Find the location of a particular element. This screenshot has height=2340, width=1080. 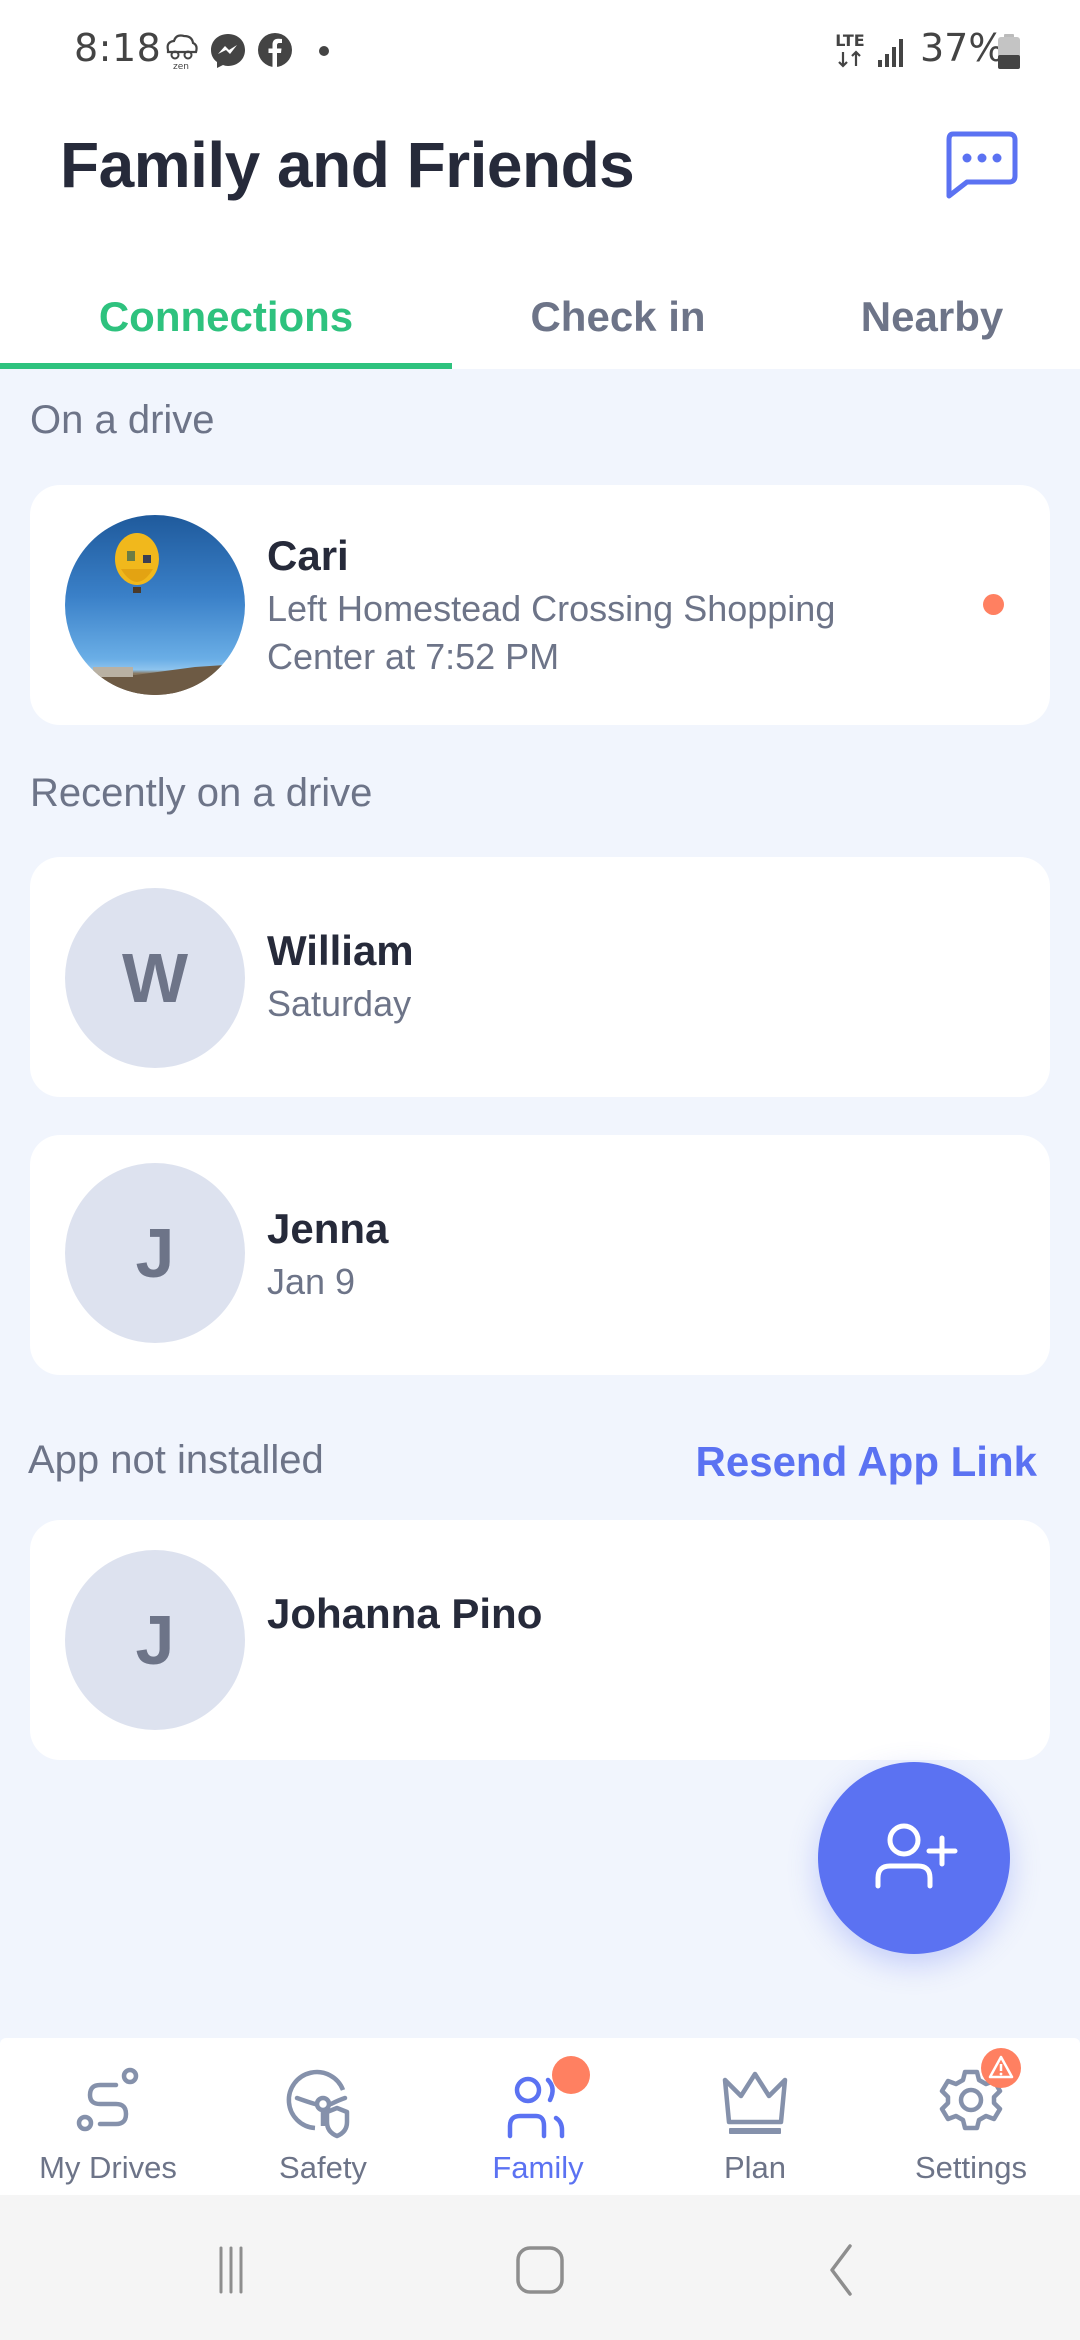

steering-wheel-shield-icon is located at coordinates (318, 2104).